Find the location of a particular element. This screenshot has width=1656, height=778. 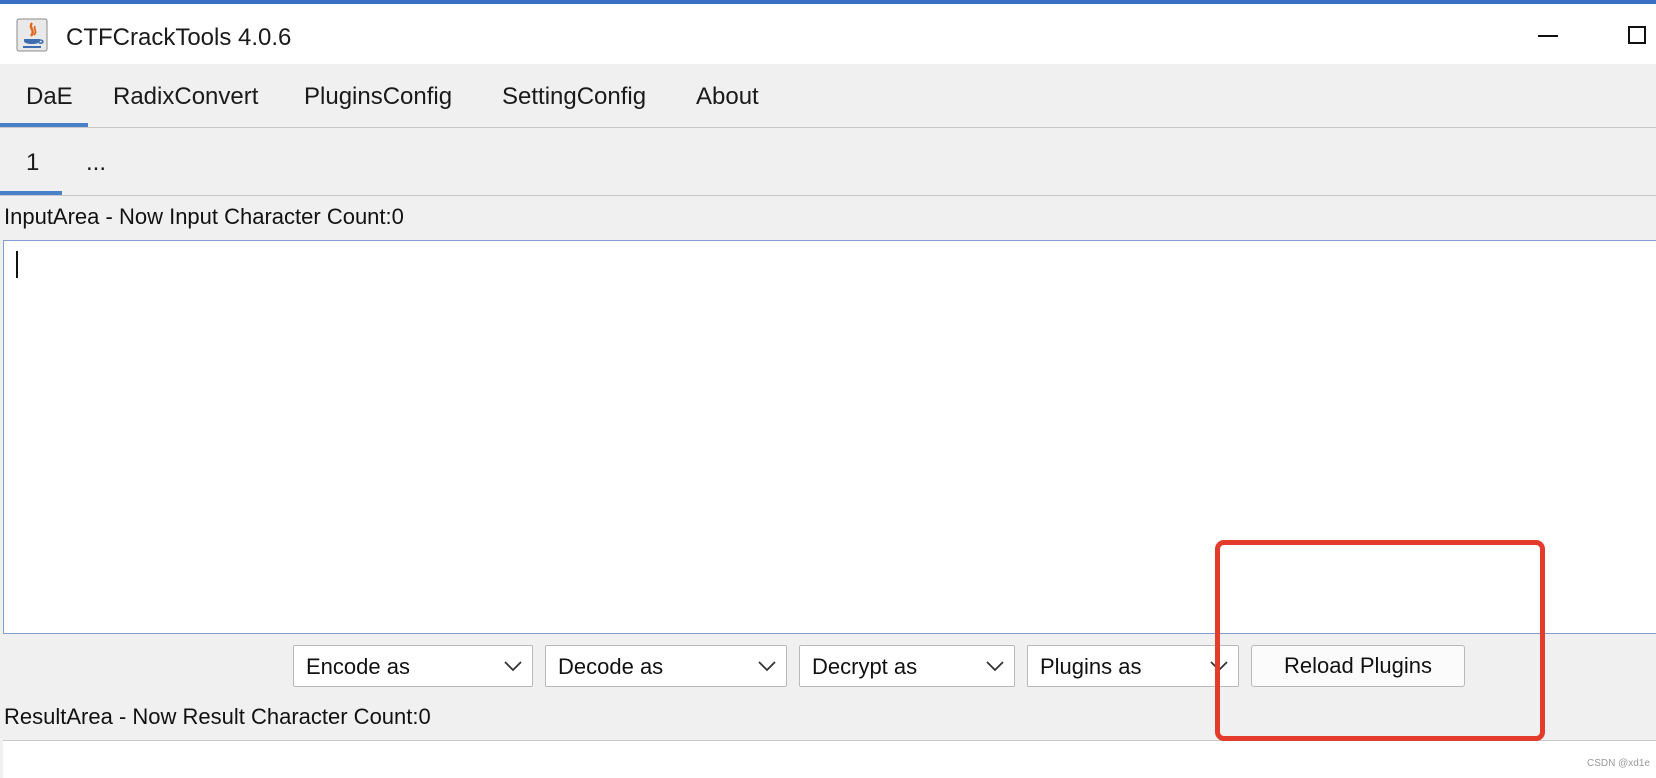

decode-as-dropdown: Decode as is located at coordinates (666, 666).